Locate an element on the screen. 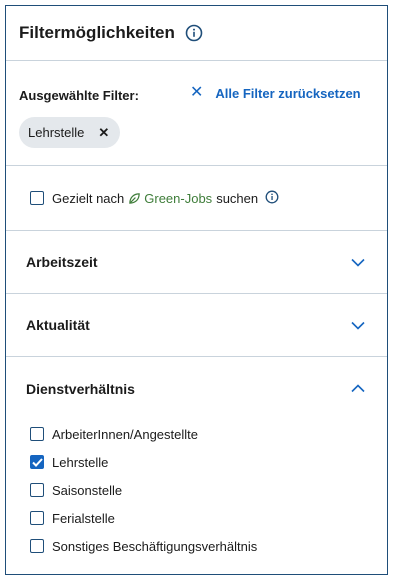 The height and width of the screenshot is (582, 397). filter-chip: Lehrstelle ✕ is located at coordinates (70, 132).